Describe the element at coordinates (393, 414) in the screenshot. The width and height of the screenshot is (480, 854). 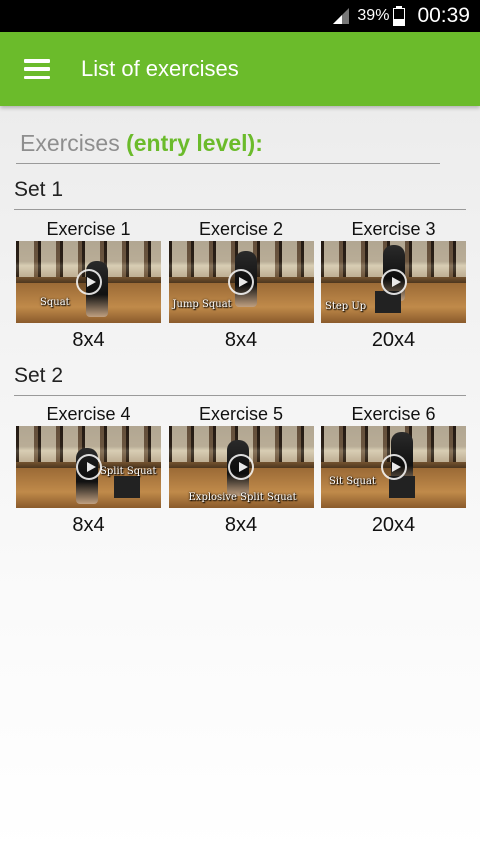
I see `exercise-title: Exercise 6` at that location.